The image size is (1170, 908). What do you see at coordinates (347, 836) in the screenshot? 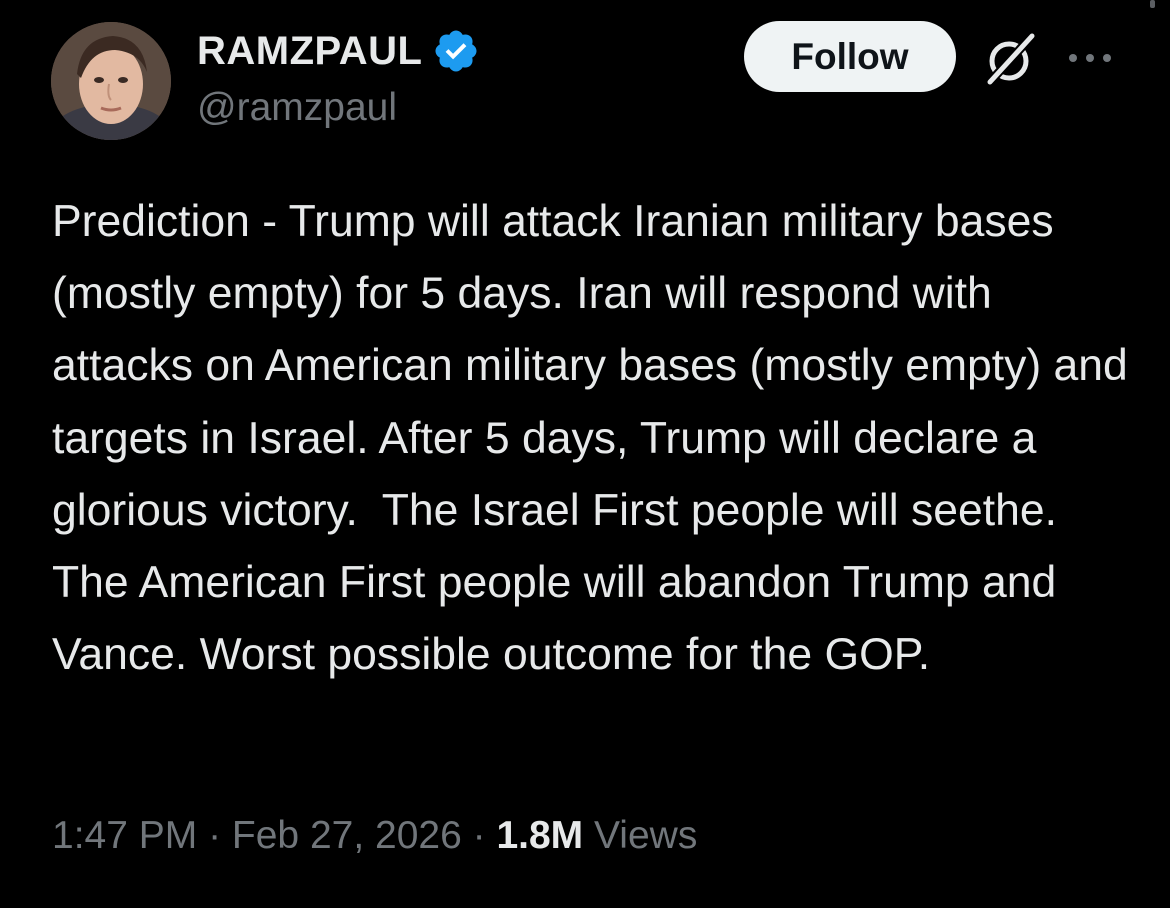
I see `tweet-date: Feb 27, 2026` at bounding box center [347, 836].